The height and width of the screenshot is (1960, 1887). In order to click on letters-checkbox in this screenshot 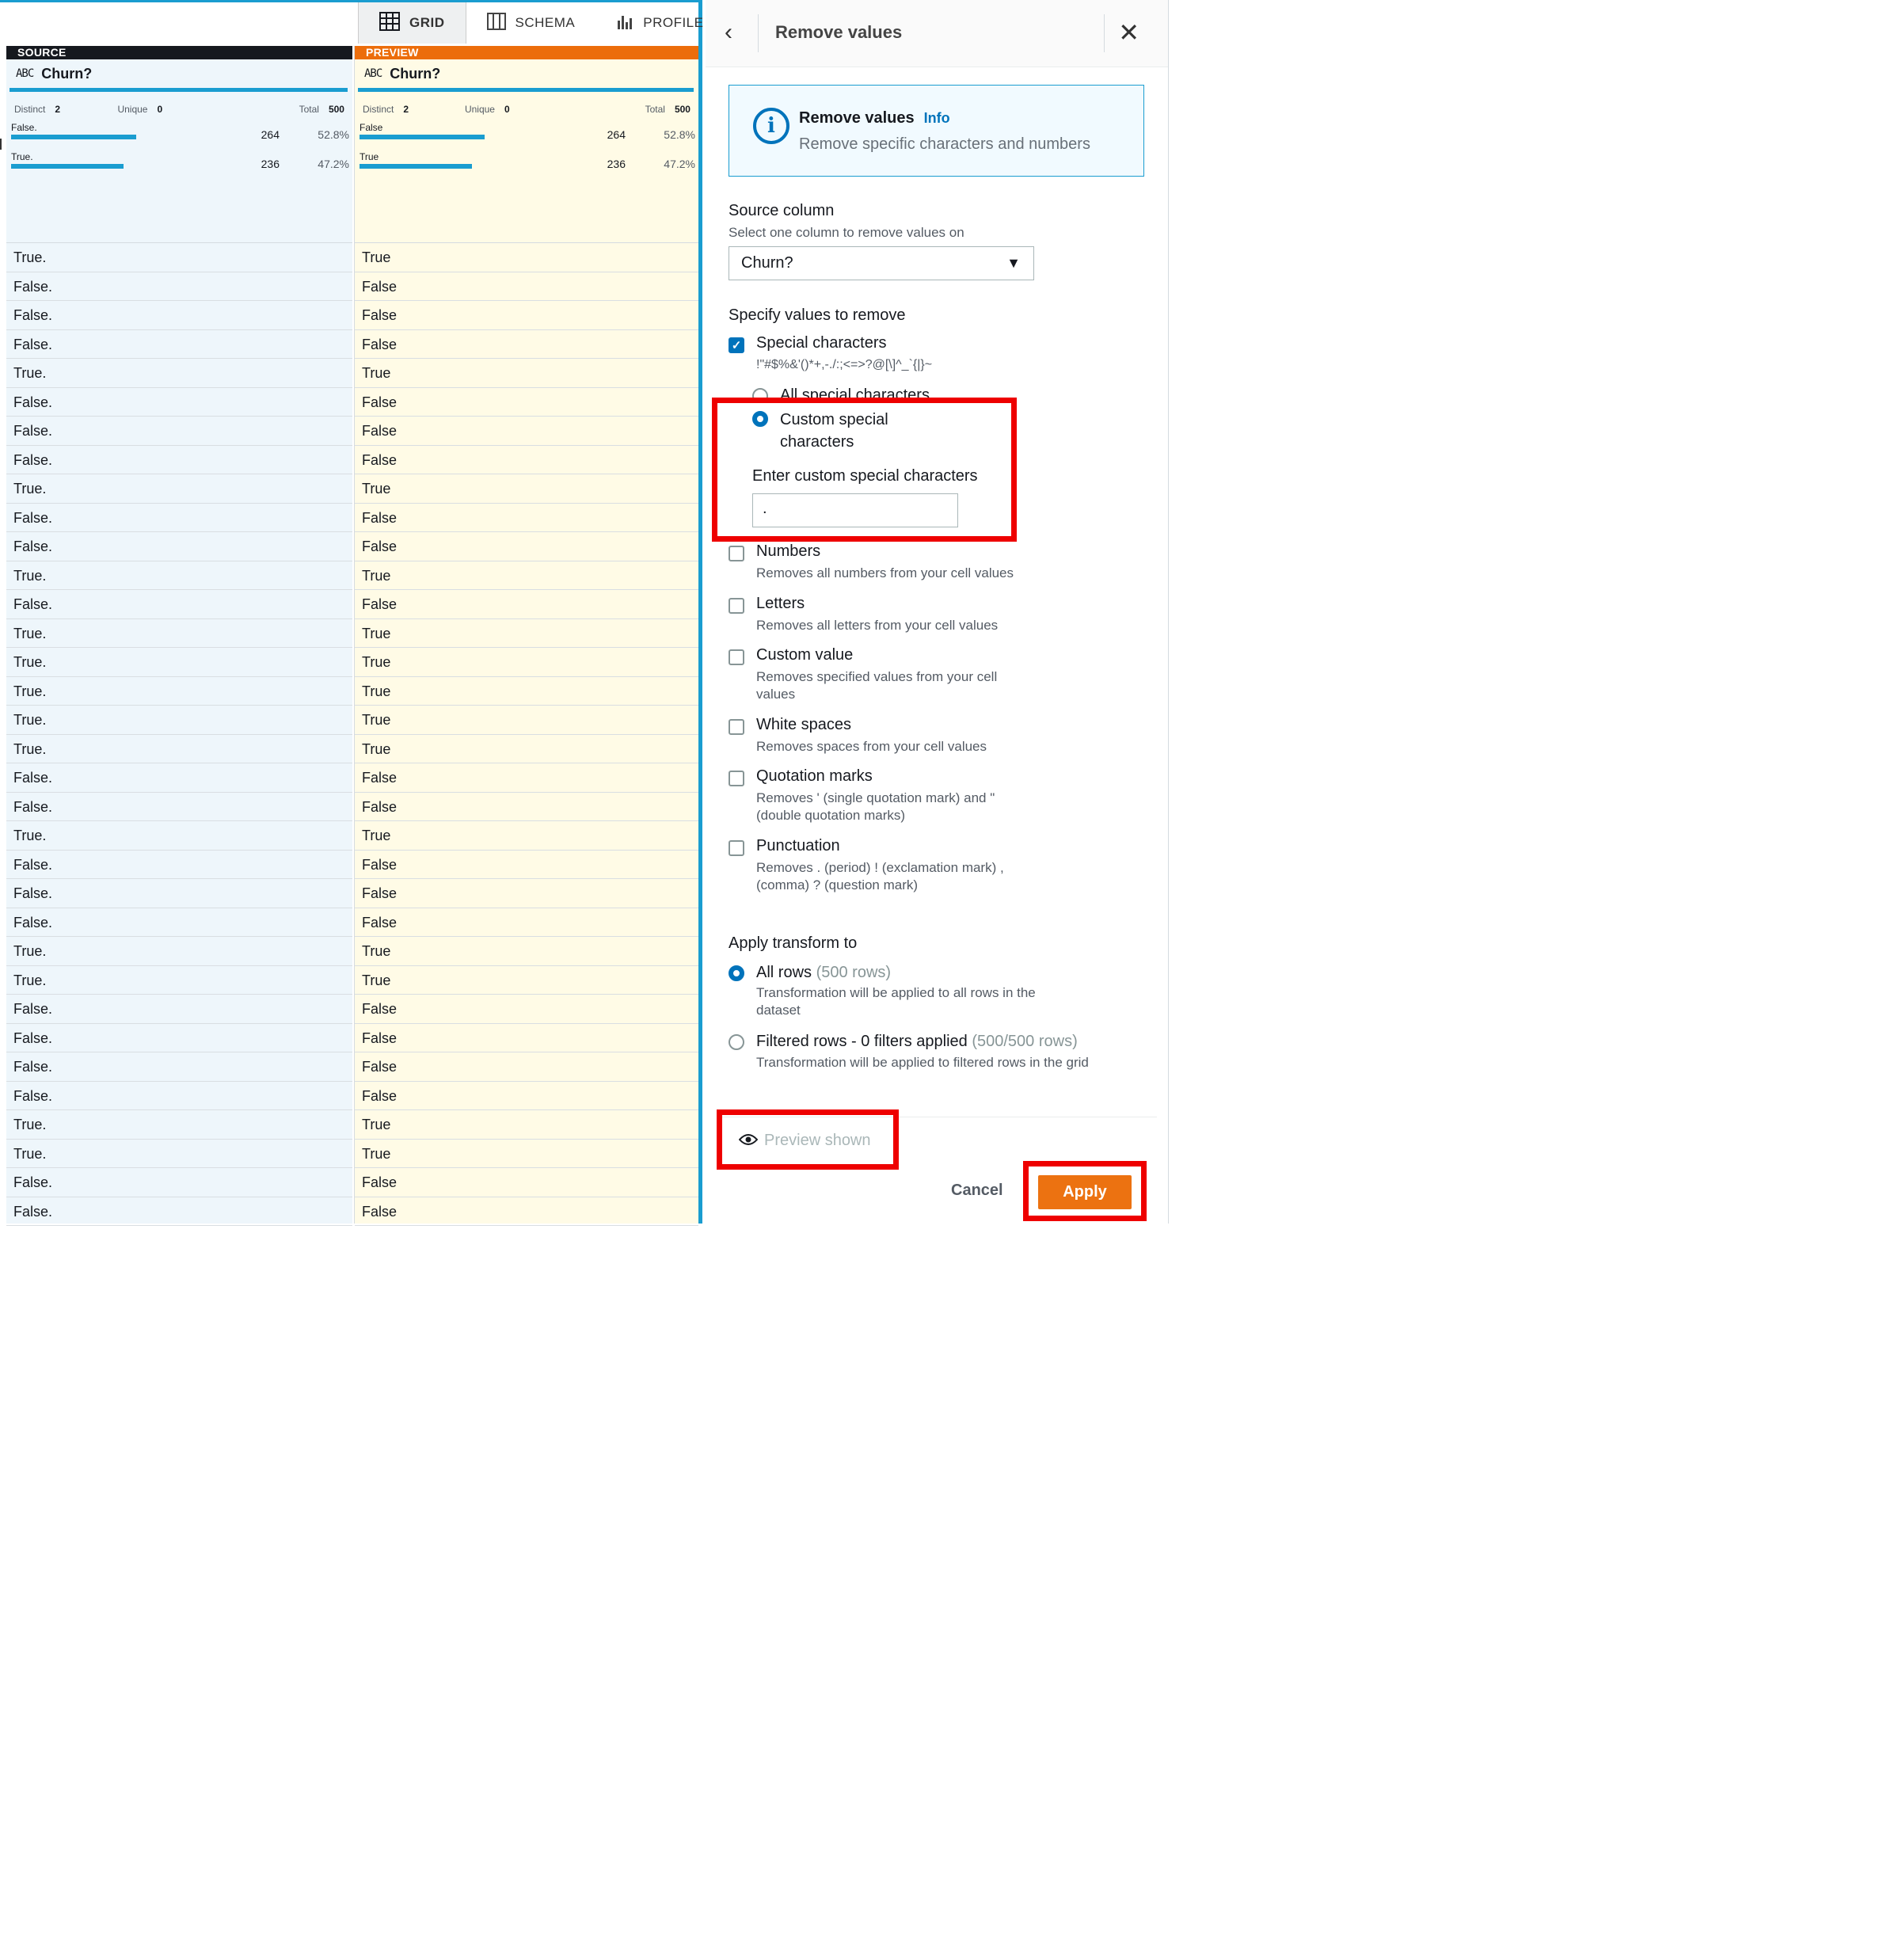, I will do `click(736, 606)`.